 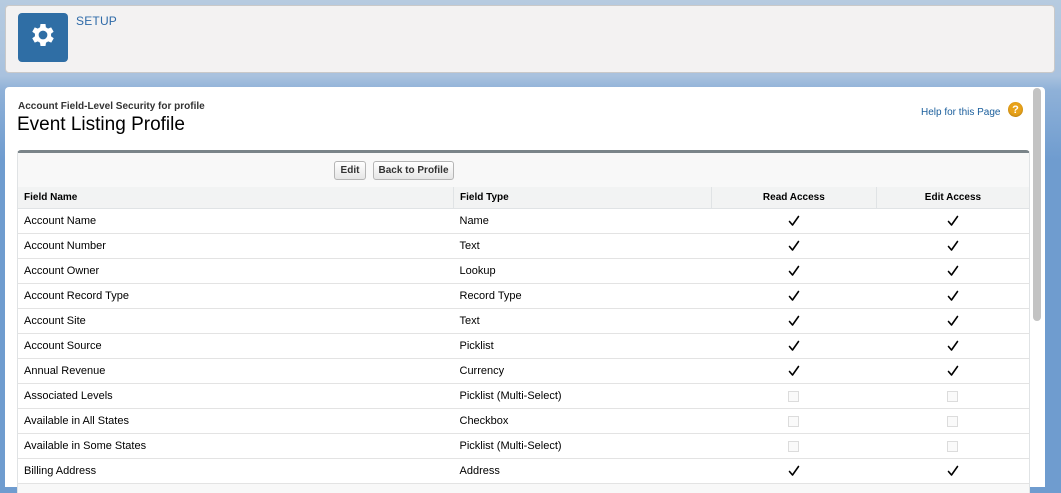 I want to click on column-header-field-name: Field Name, so click(x=236, y=198).